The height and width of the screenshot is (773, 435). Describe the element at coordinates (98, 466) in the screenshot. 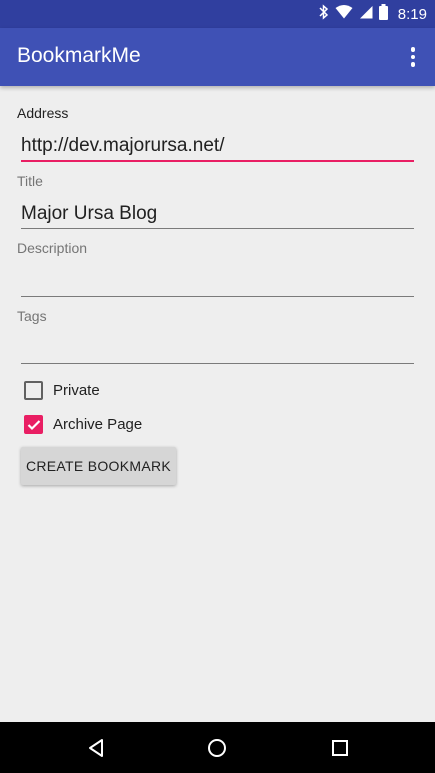

I see `create-bookmark-button: CREATE BOOKMARK` at that location.